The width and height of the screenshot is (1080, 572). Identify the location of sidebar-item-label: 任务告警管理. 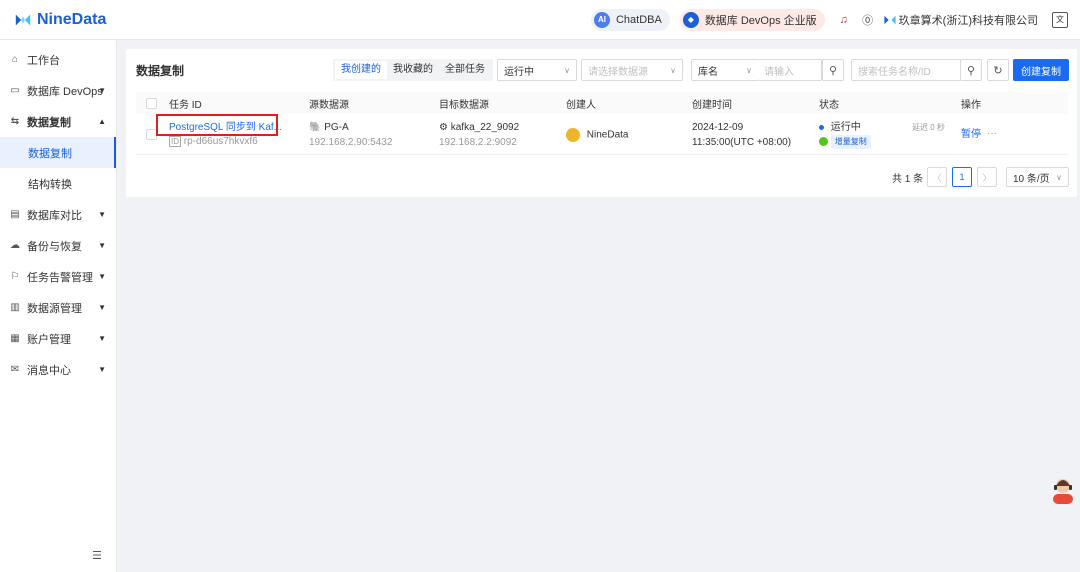
(60, 277).